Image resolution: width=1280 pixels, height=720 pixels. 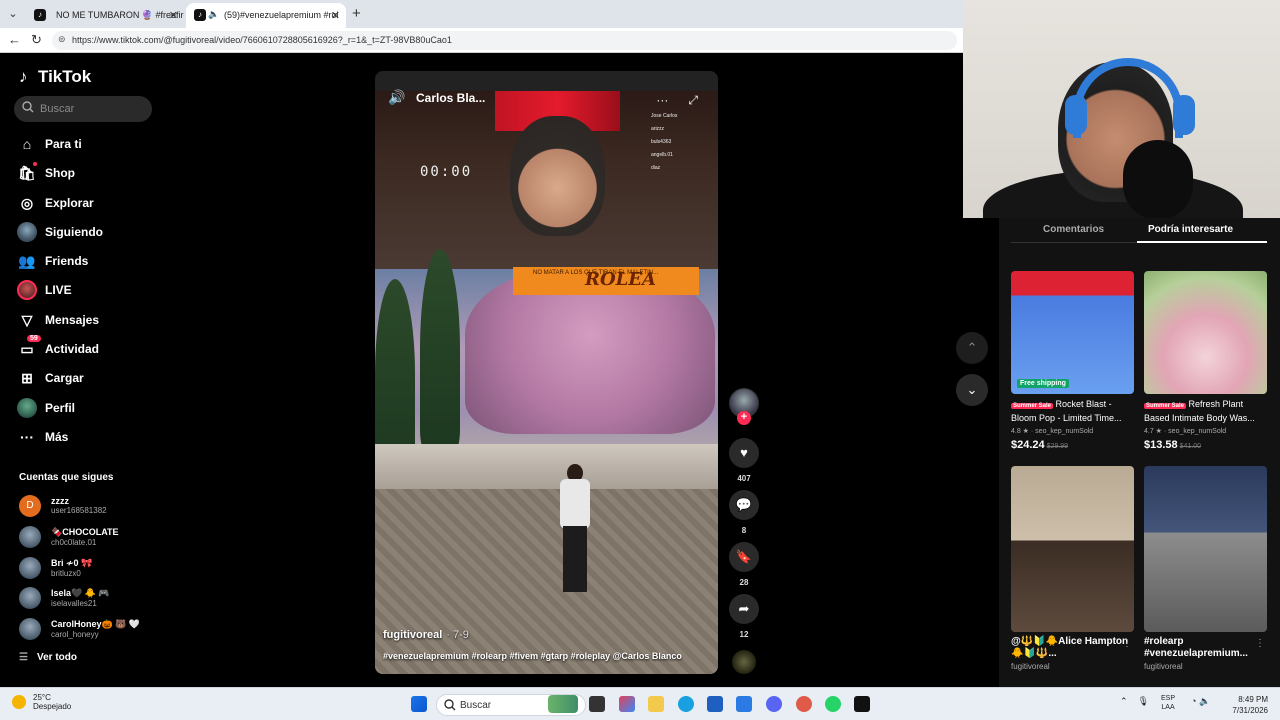 I want to click on video-thumbnail, so click(x=1205, y=549).